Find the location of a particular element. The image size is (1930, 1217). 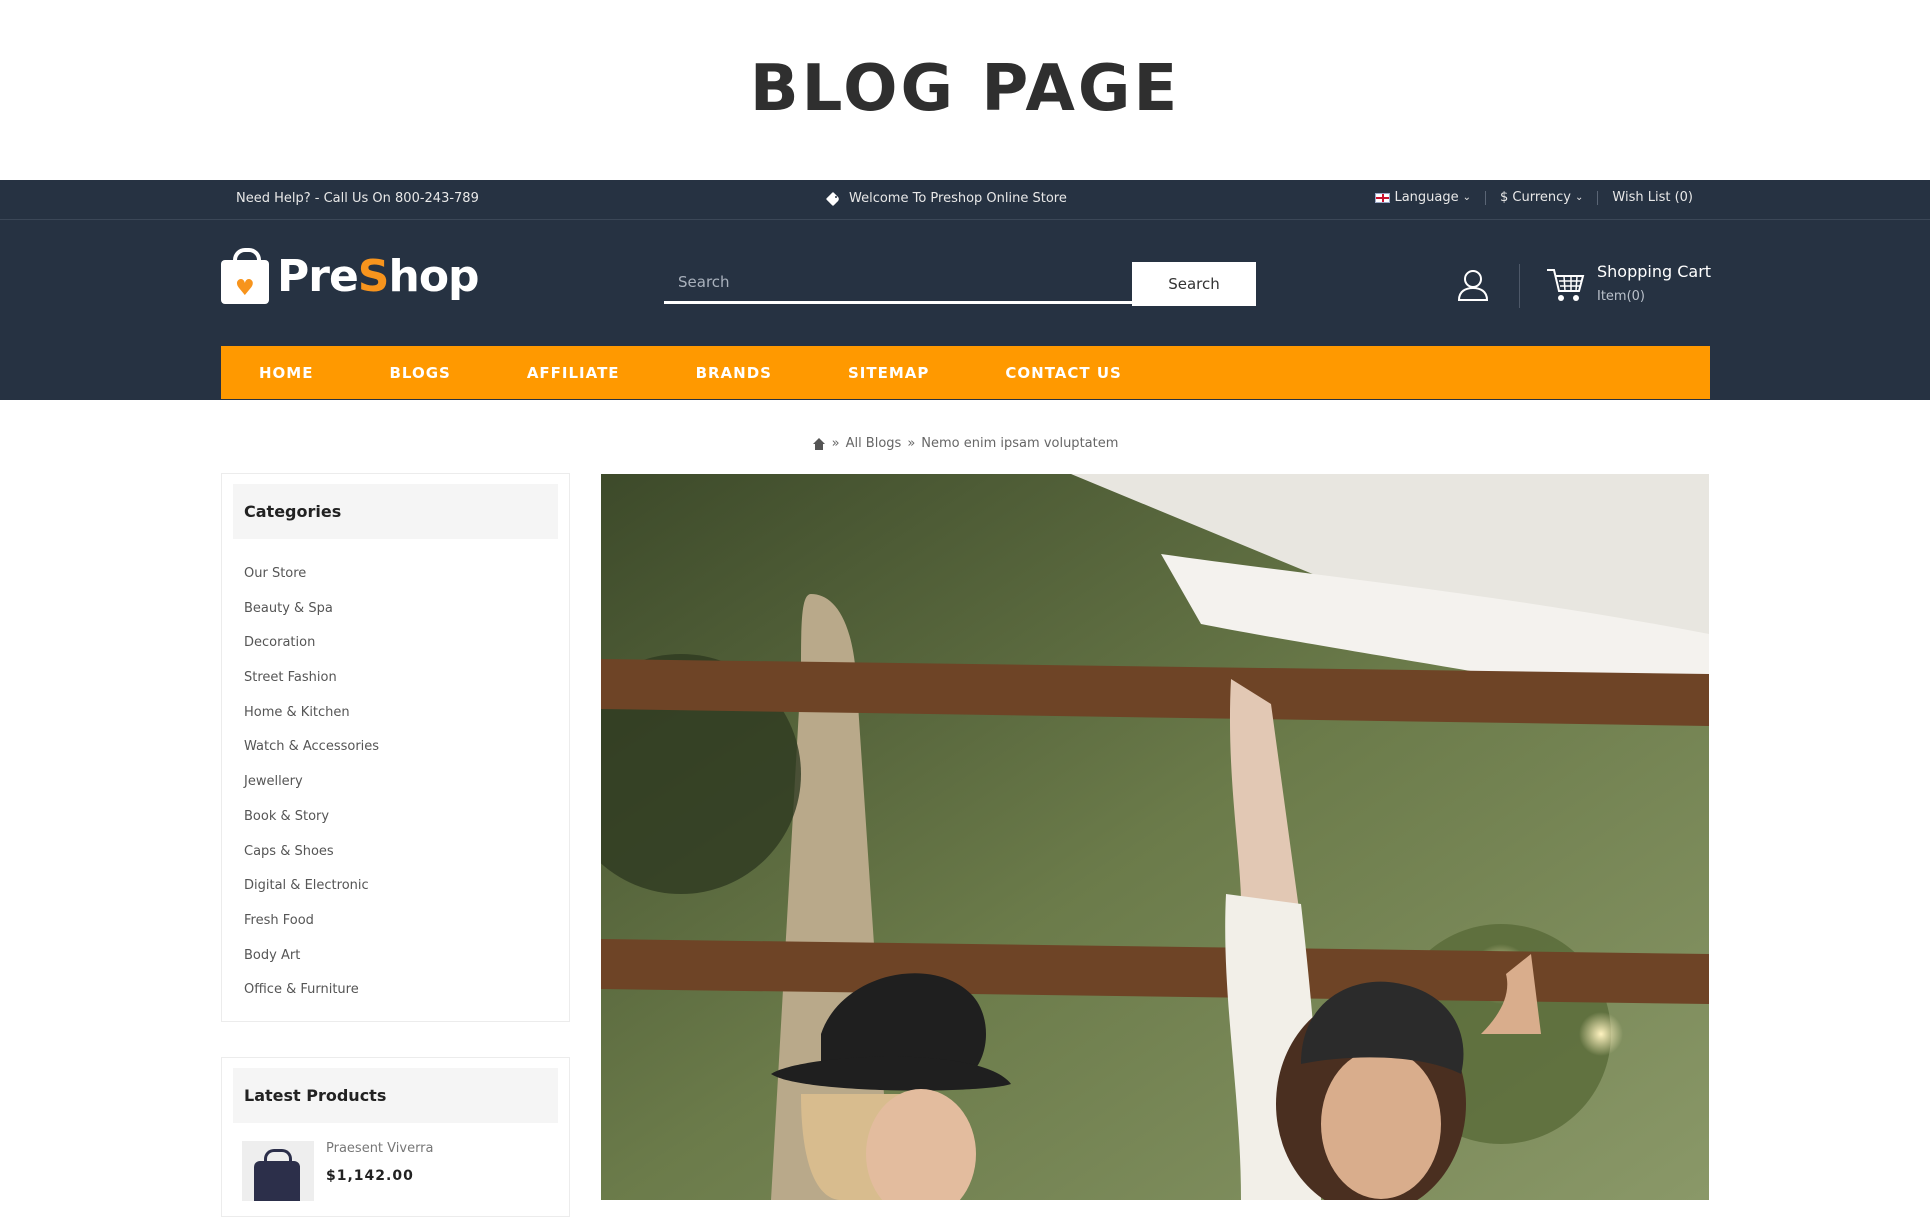

wishlist-link: Wish List (0) is located at coordinates (1652, 197).